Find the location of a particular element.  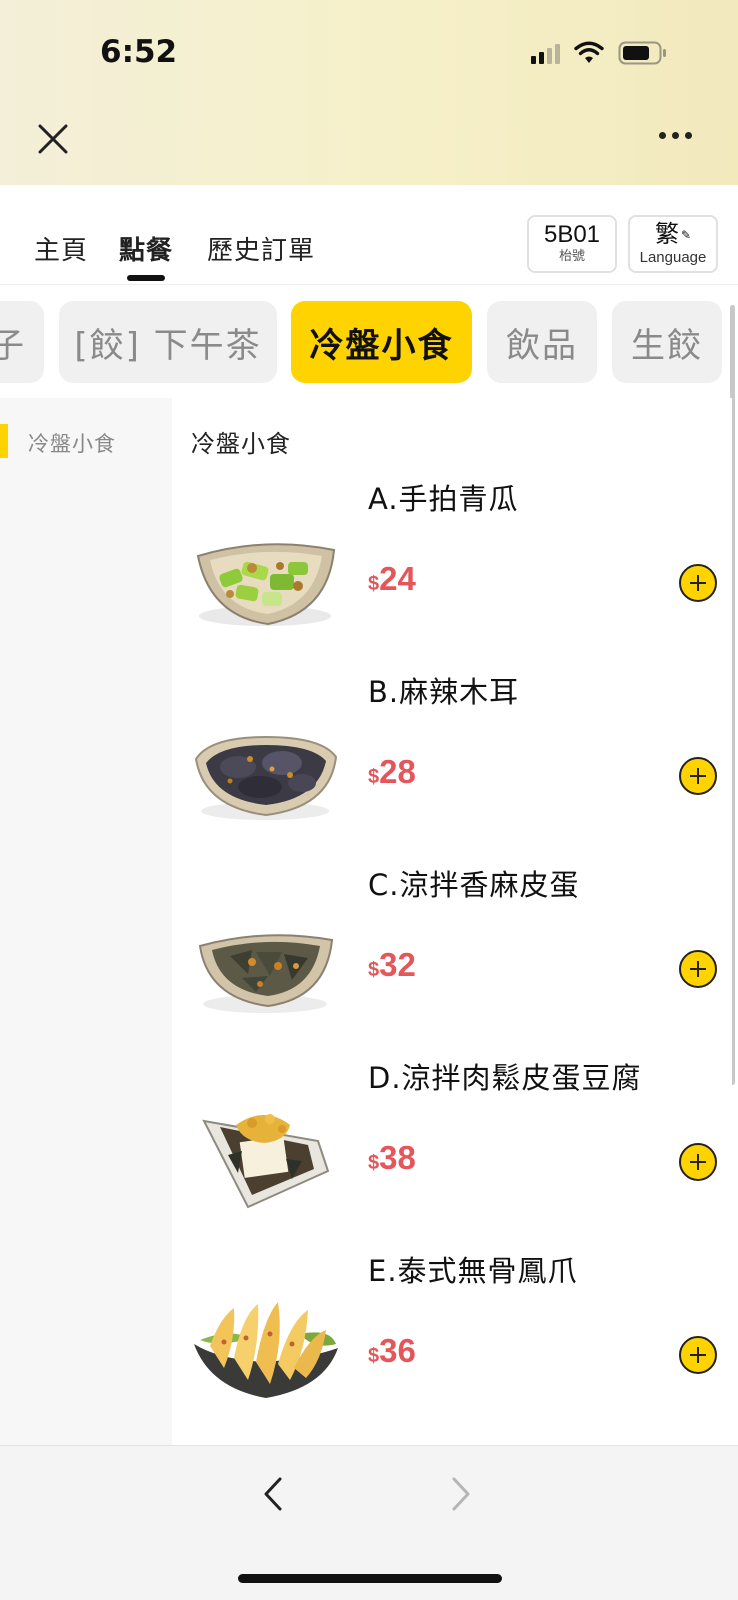

sidebar-active-marker is located at coordinates (4, 441).